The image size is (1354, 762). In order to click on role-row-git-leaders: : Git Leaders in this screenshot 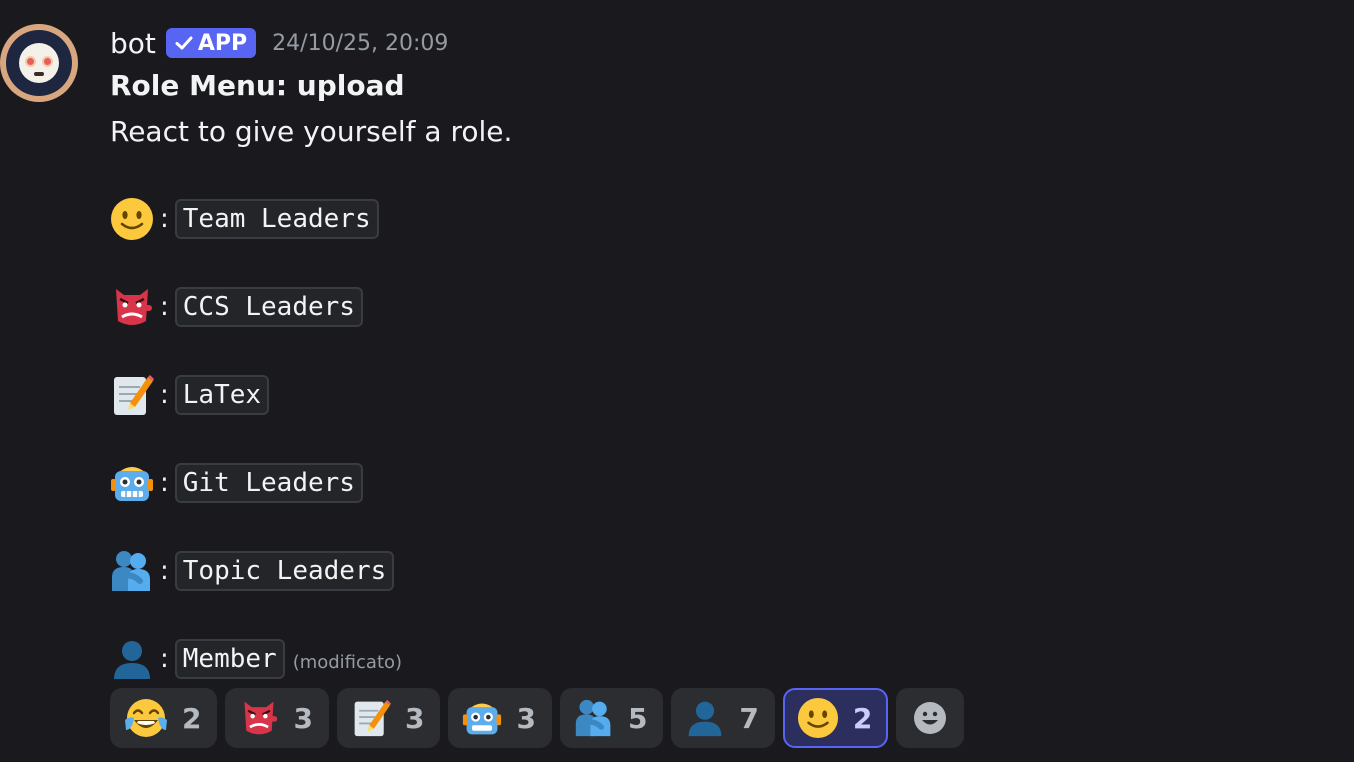, I will do `click(236, 483)`.